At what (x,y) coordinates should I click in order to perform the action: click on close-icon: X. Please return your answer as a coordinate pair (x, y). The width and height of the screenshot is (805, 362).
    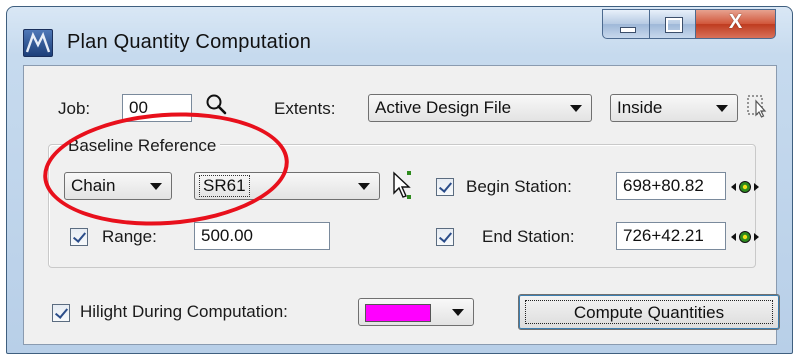
    Looking at the image, I should click on (735, 22).